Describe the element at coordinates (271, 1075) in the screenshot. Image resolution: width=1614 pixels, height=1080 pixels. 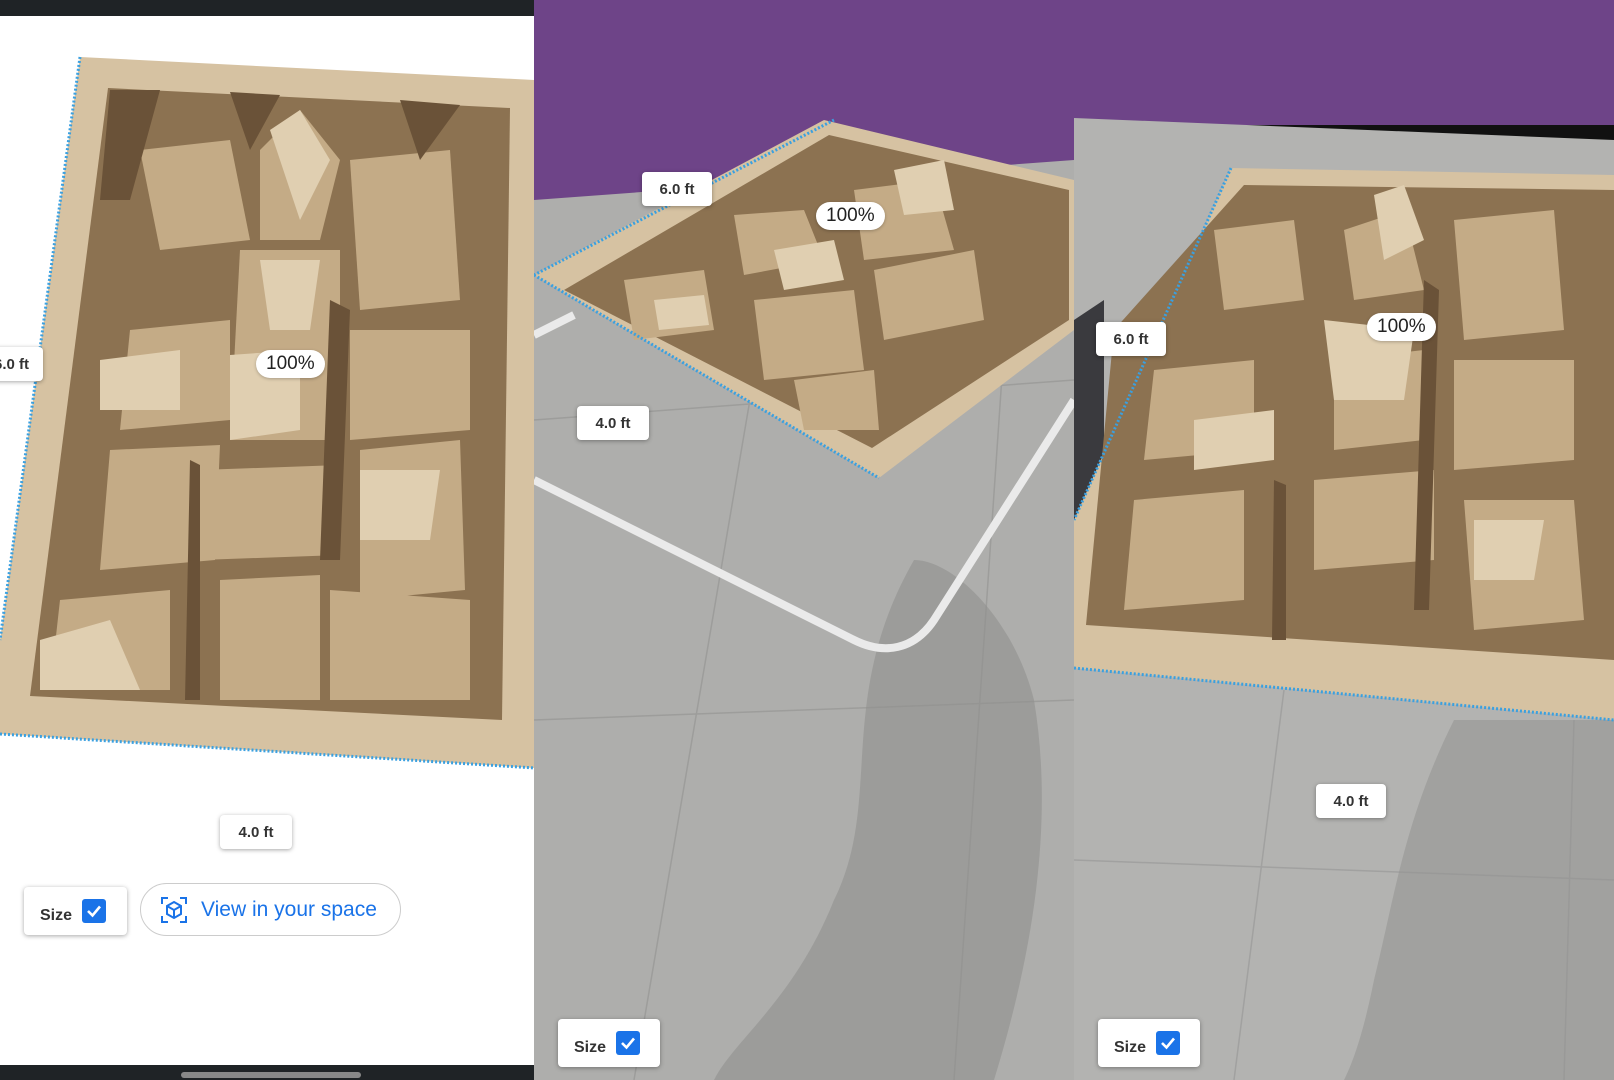
I see `home-gesture-handle` at that location.